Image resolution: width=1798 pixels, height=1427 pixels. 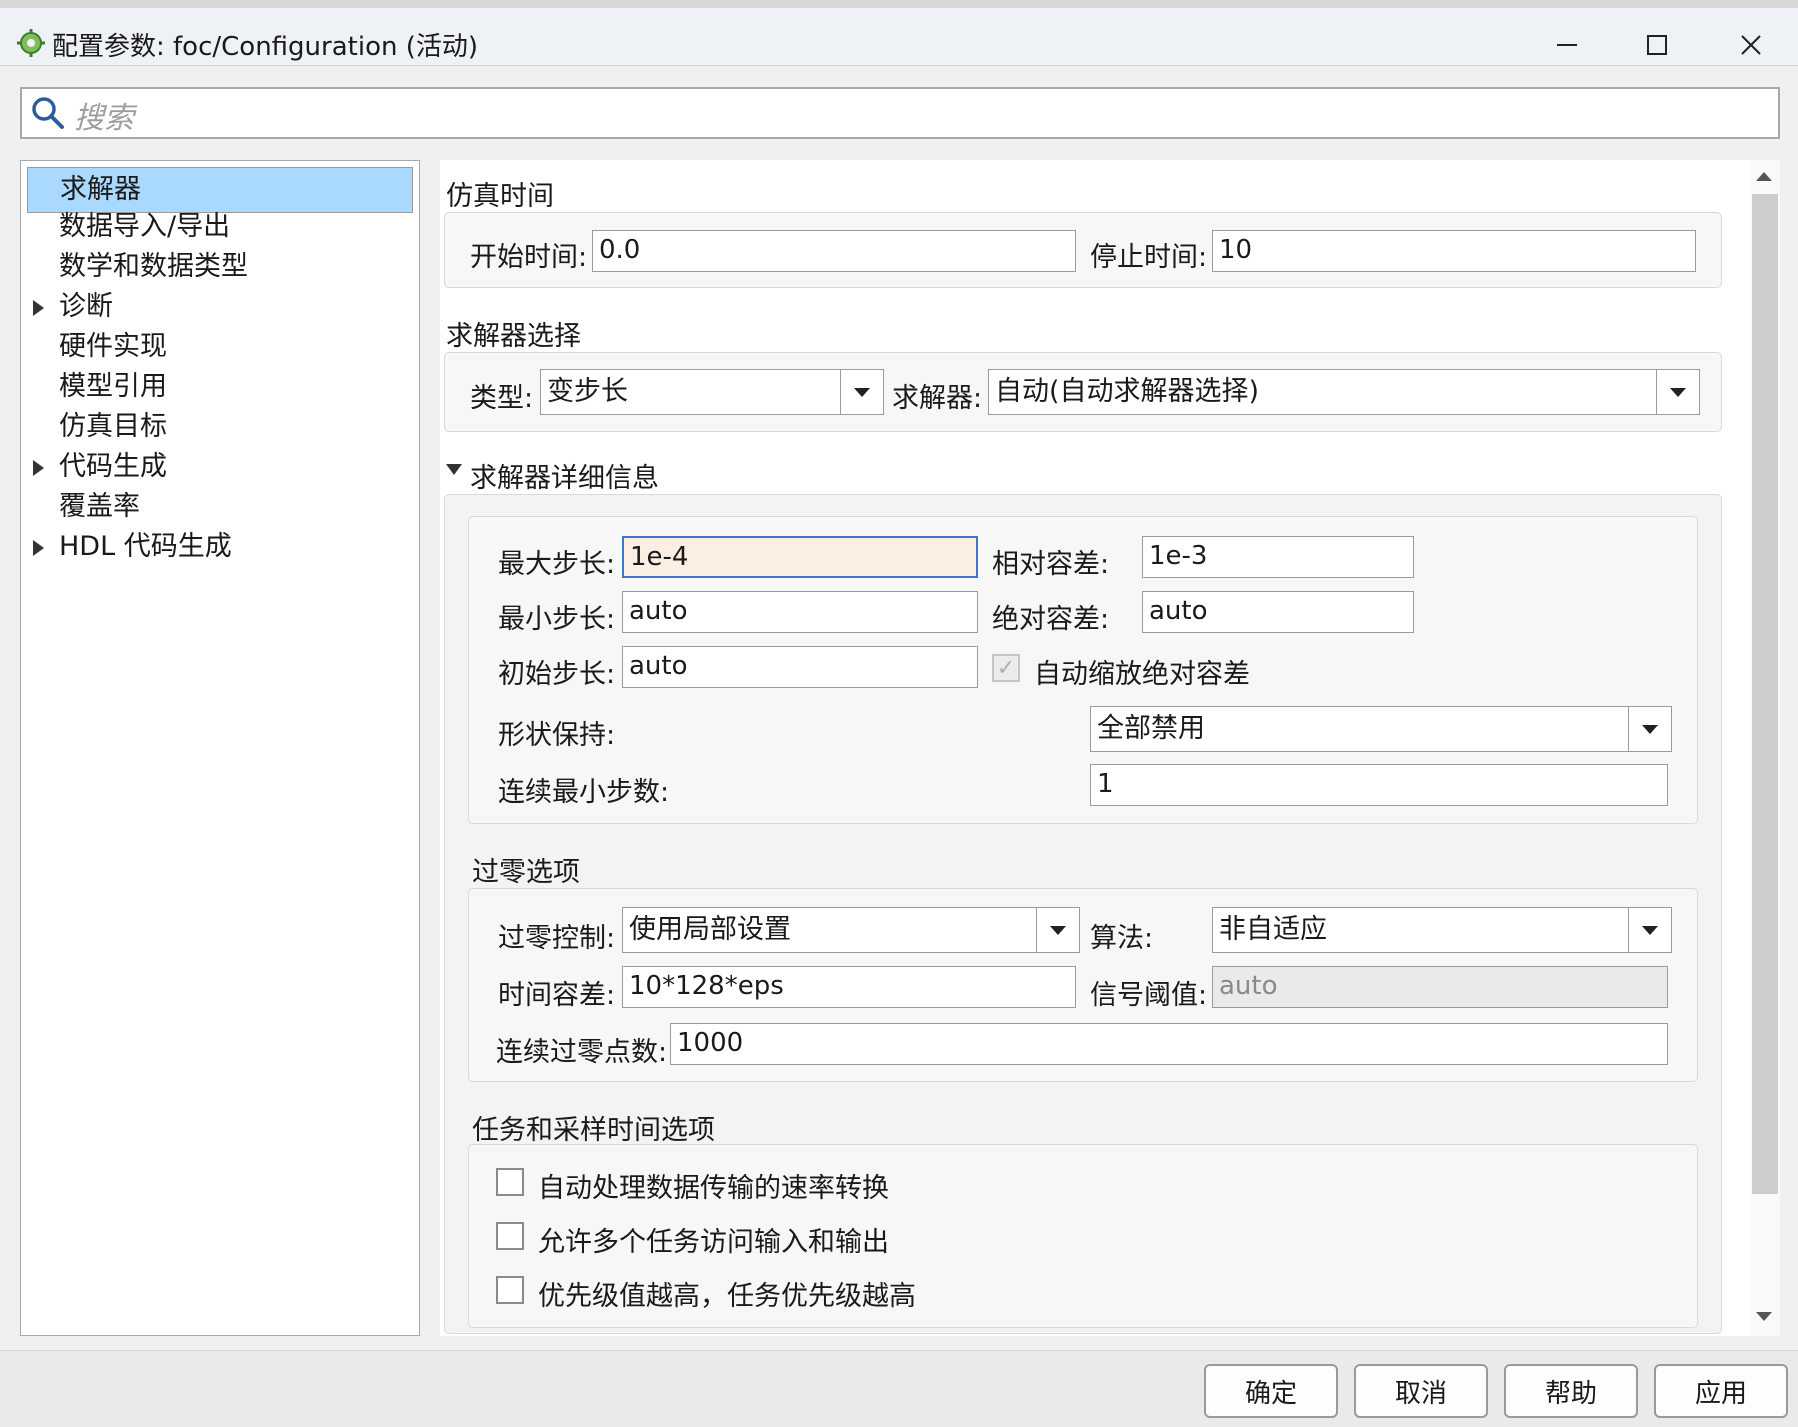 I want to click on auto-scale-label: 自动缩放绝对容差, so click(x=1142, y=674).